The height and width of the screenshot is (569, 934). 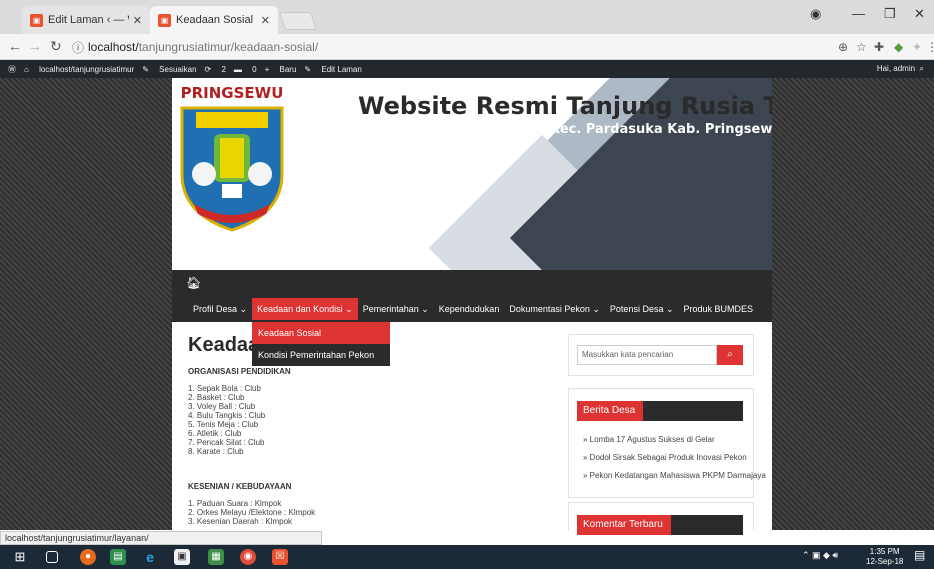 I want to click on pringsewu-emblem-icon, so click(x=232, y=169).